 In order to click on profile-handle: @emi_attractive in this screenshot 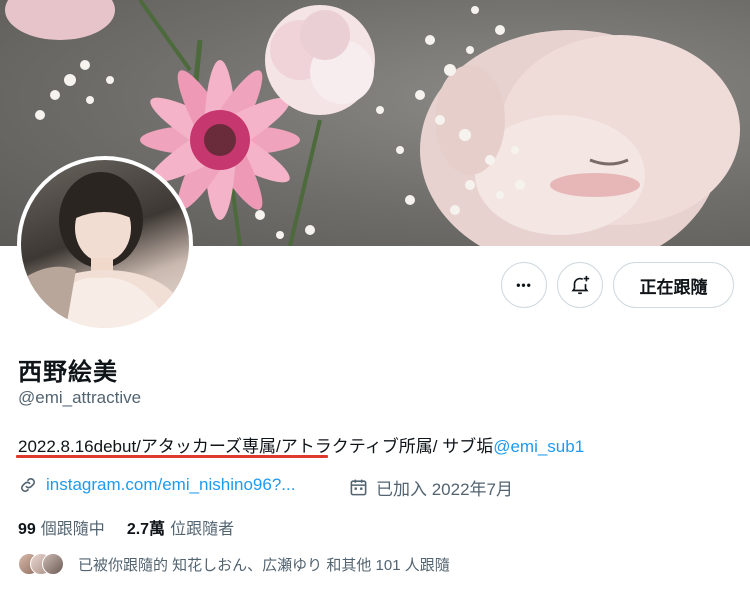, I will do `click(80, 397)`.